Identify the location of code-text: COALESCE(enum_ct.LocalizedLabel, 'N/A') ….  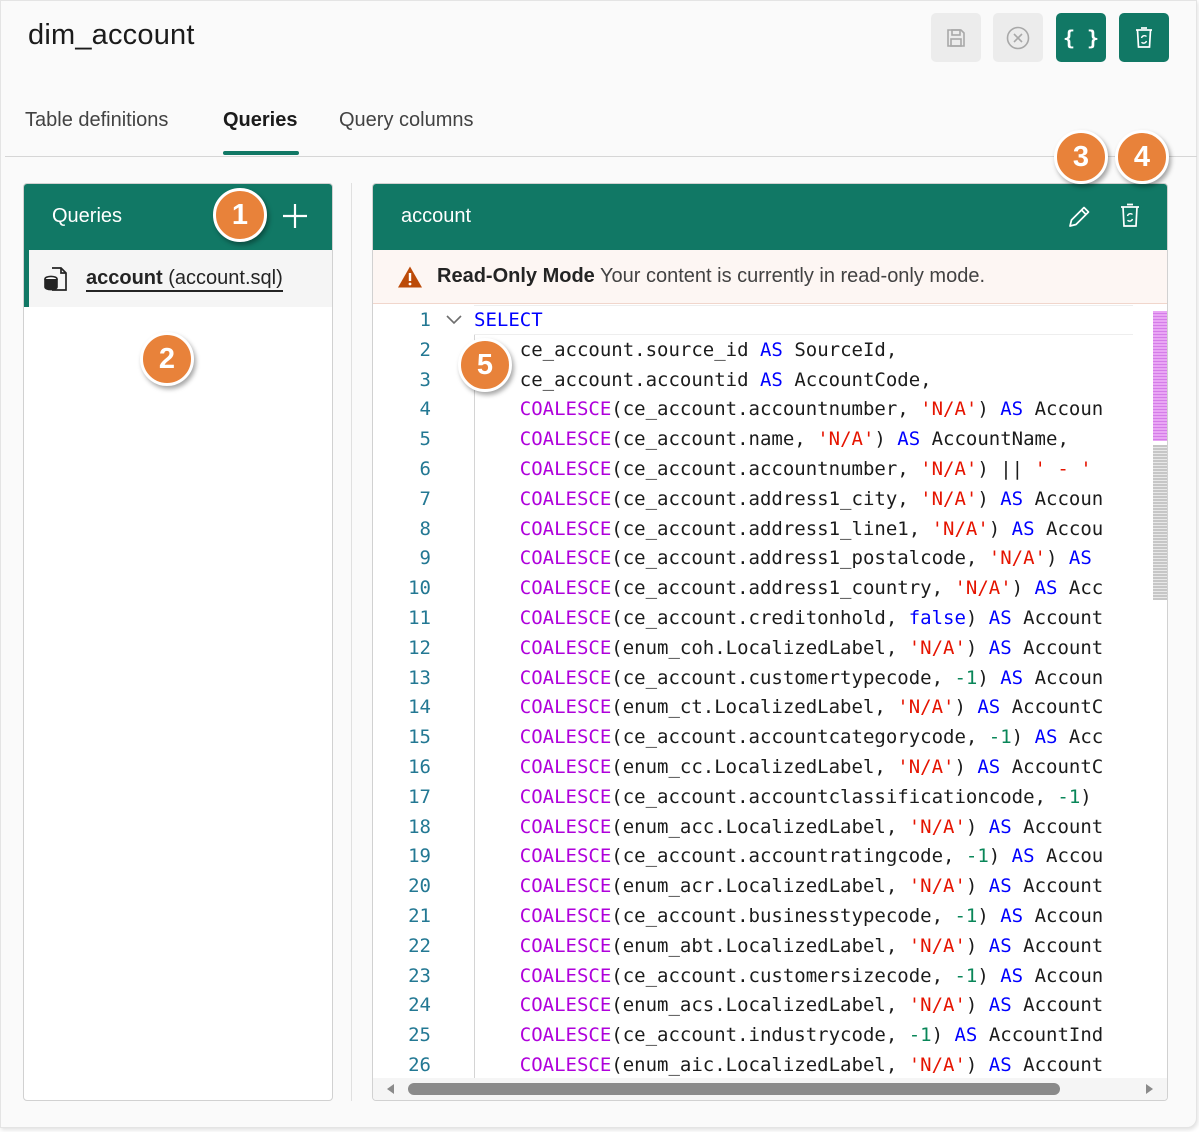
(811, 707).